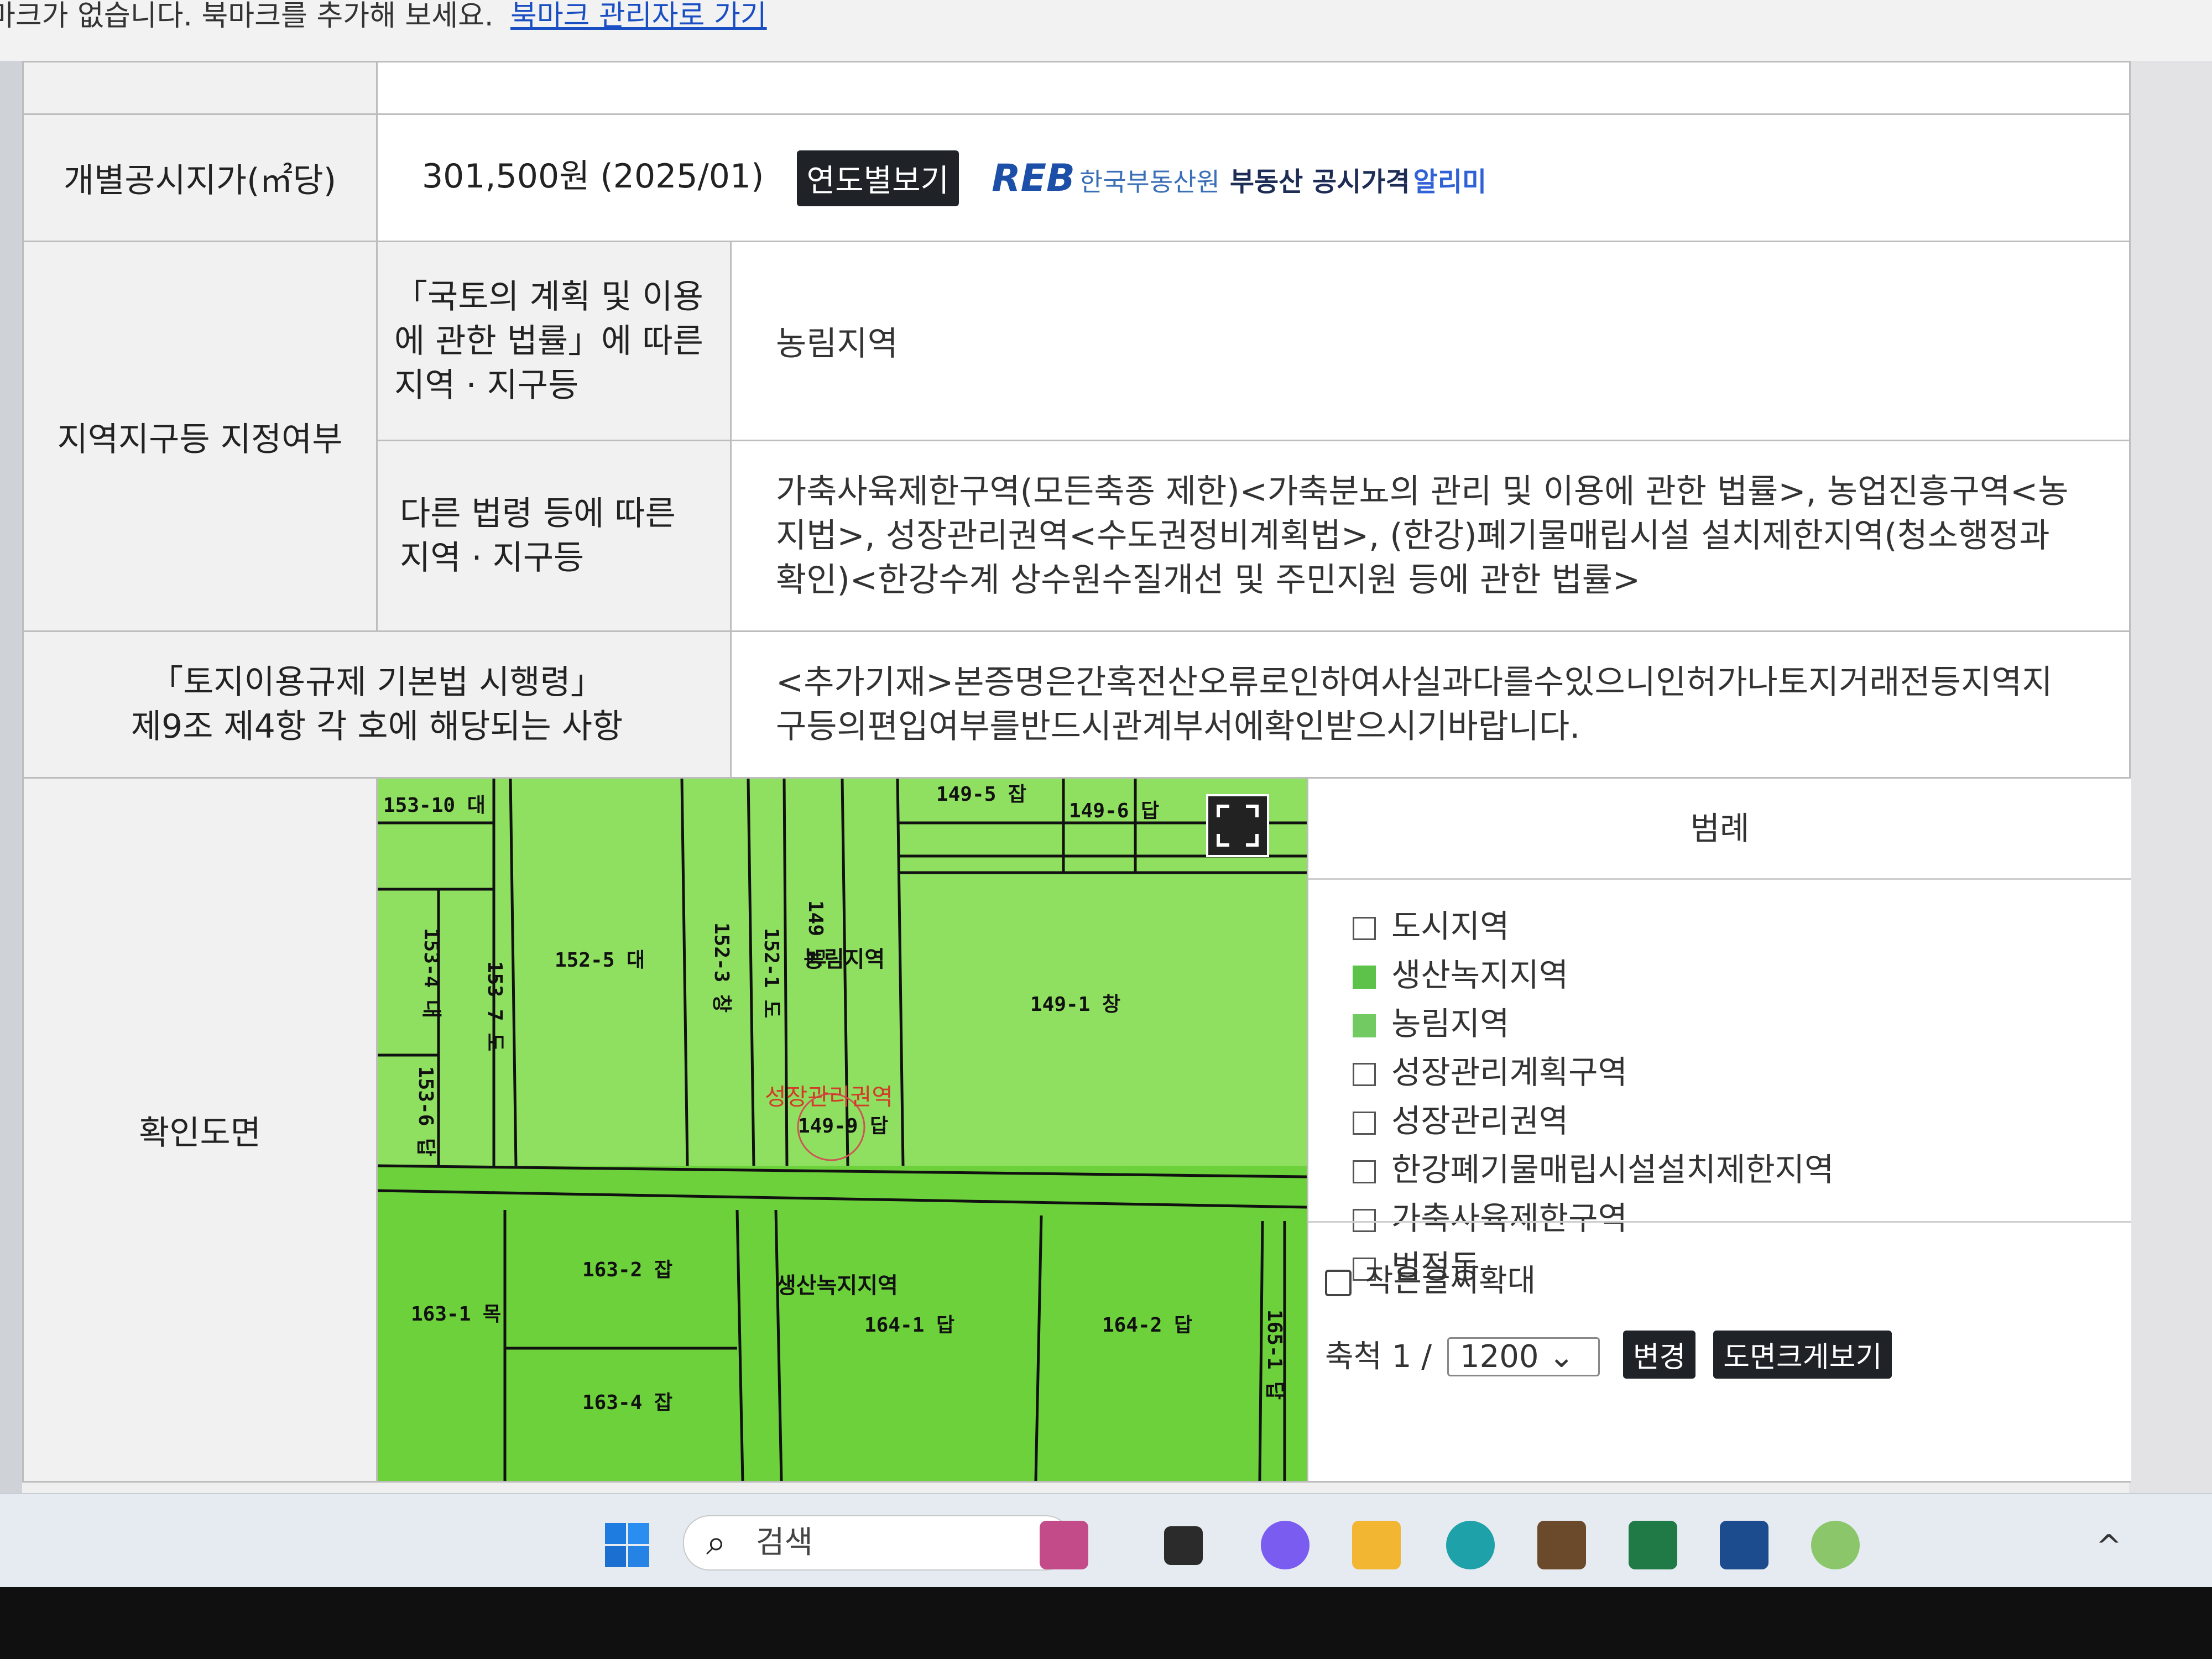 The width and height of the screenshot is (2212, 1659). I want to click on parcel-label: 165-1 답, so click(1275, 1355).